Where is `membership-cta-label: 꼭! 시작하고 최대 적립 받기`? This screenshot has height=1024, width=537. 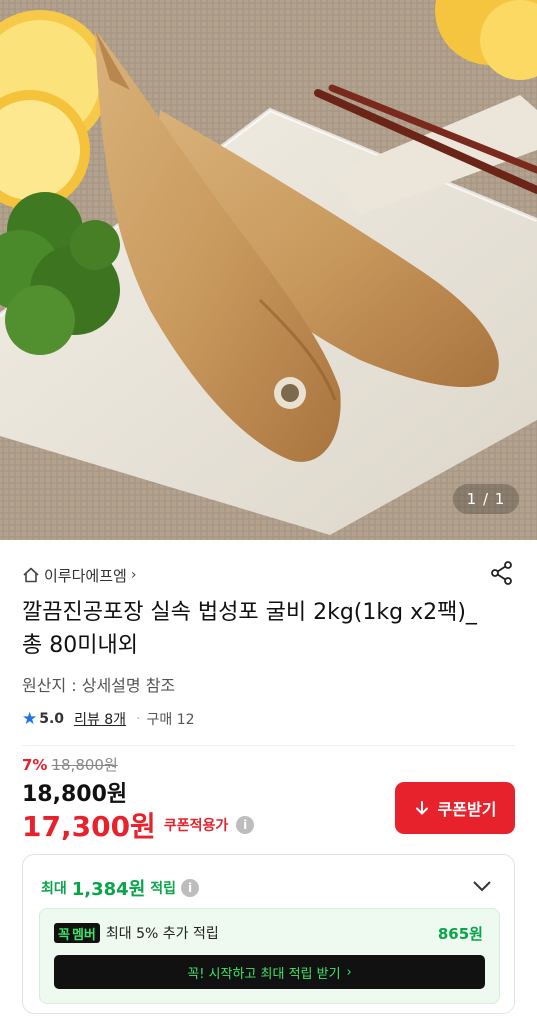
membership-cta-label: 꼭! 시작하고 최대 적립 받기 is located at coordinates (264, 974).